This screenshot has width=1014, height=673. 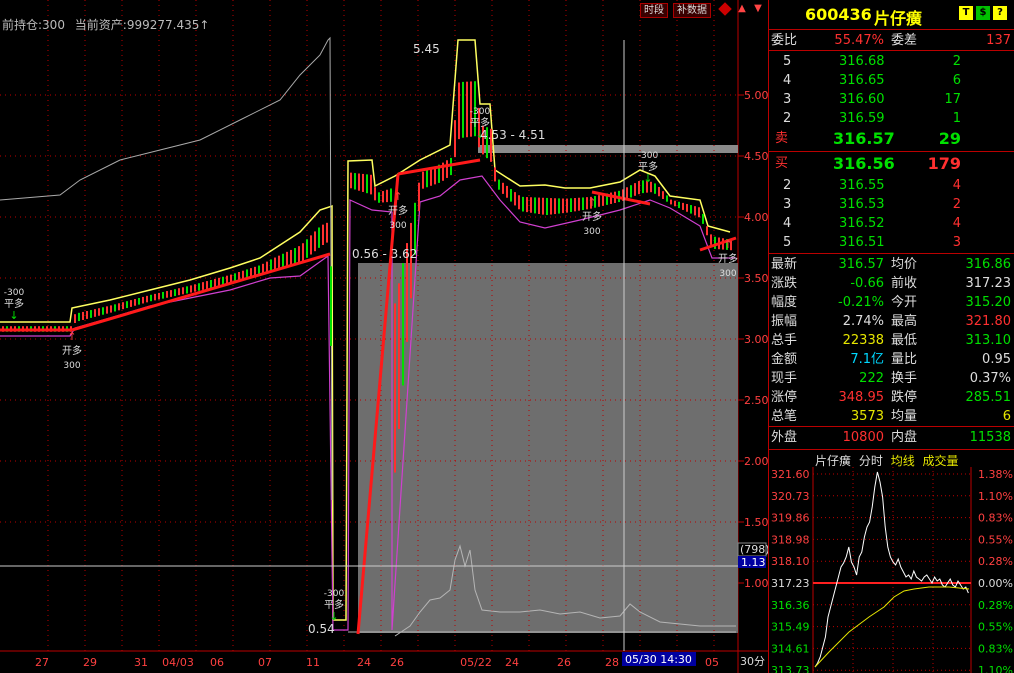 I want to click on fill-data-button: 补数据, so click(x=692, y=10).